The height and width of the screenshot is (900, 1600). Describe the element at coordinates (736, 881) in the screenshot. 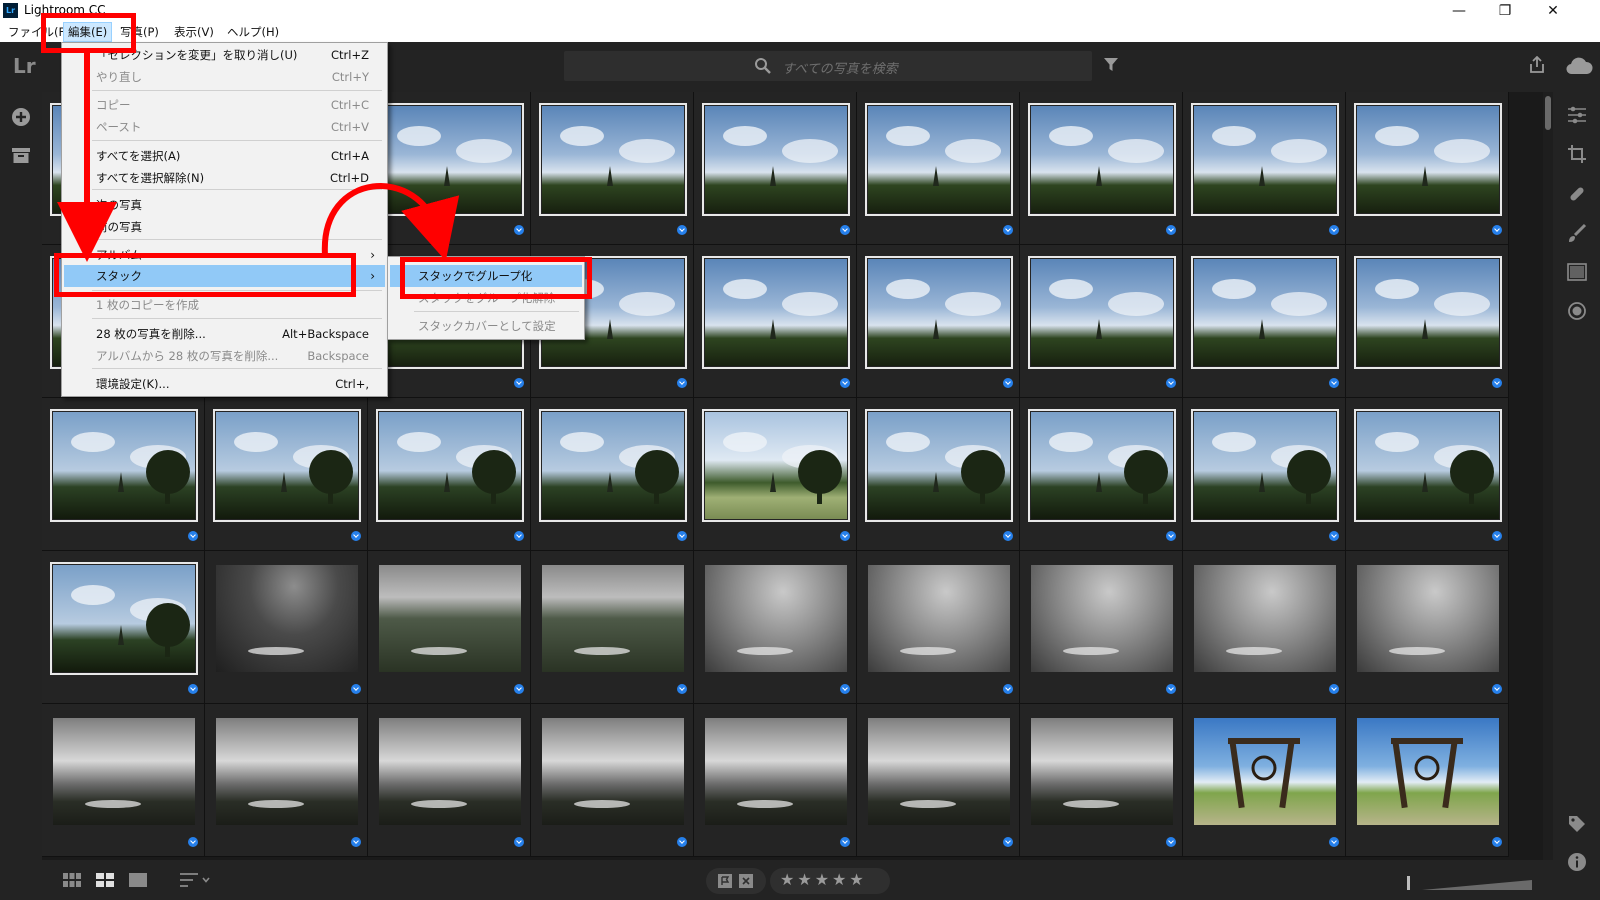

I see `flag-filter` at that location.